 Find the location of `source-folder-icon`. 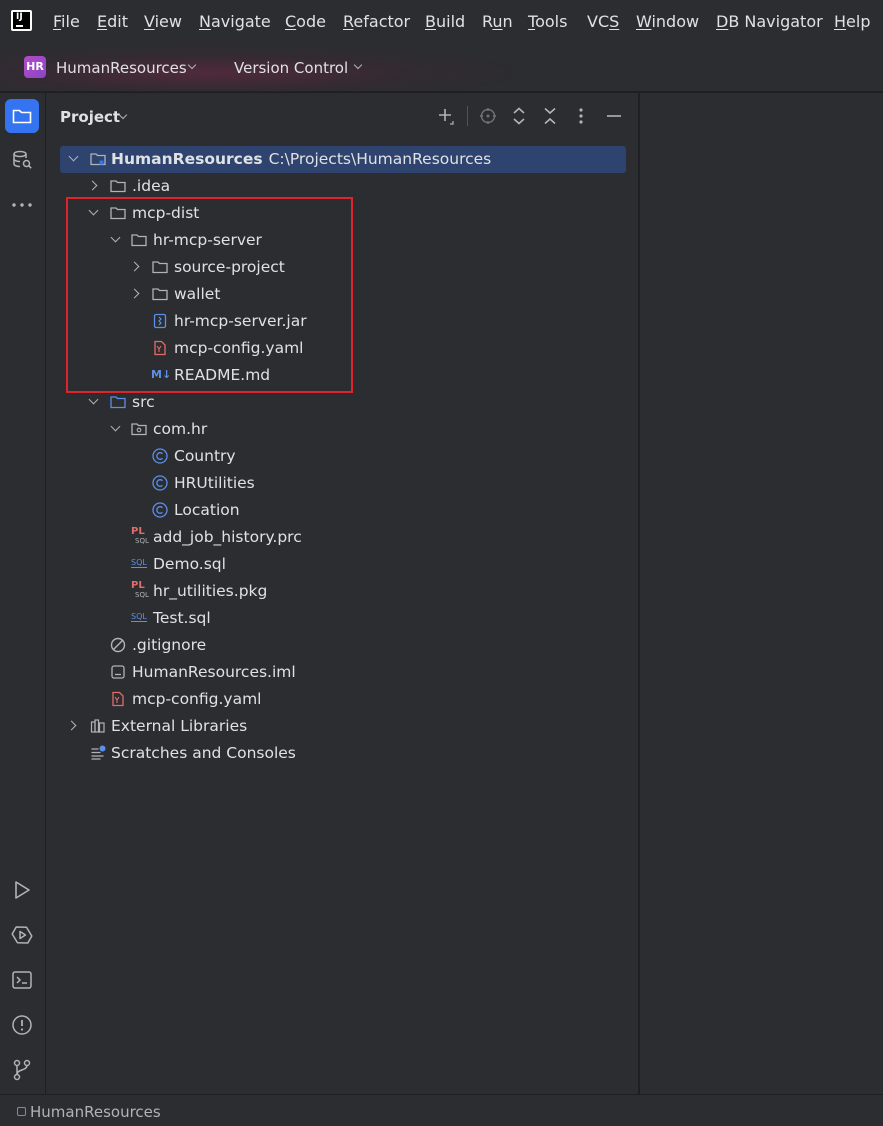

source-folder-icon is located at coordinates (118, 402).